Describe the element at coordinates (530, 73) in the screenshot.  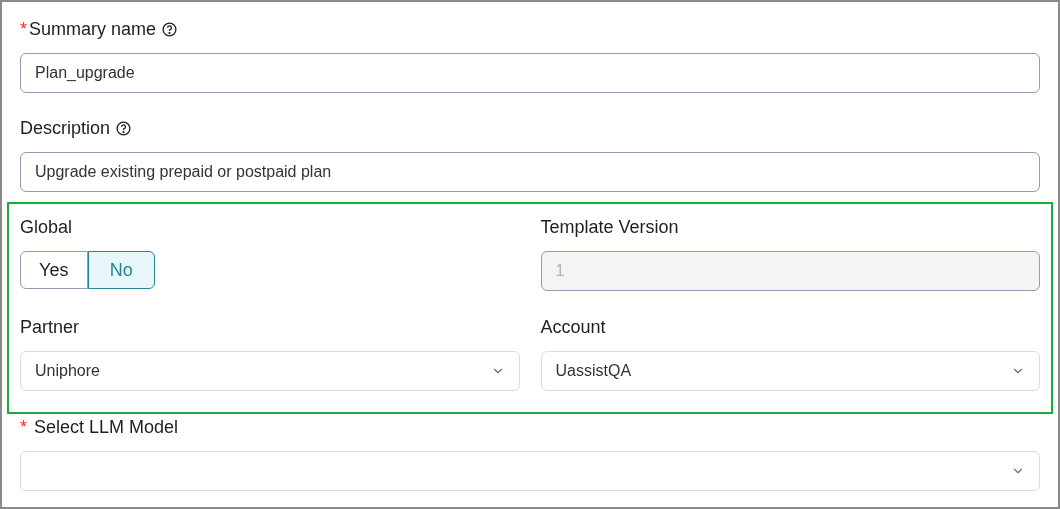
I see `text-field: Plan_upgrade` at that location.